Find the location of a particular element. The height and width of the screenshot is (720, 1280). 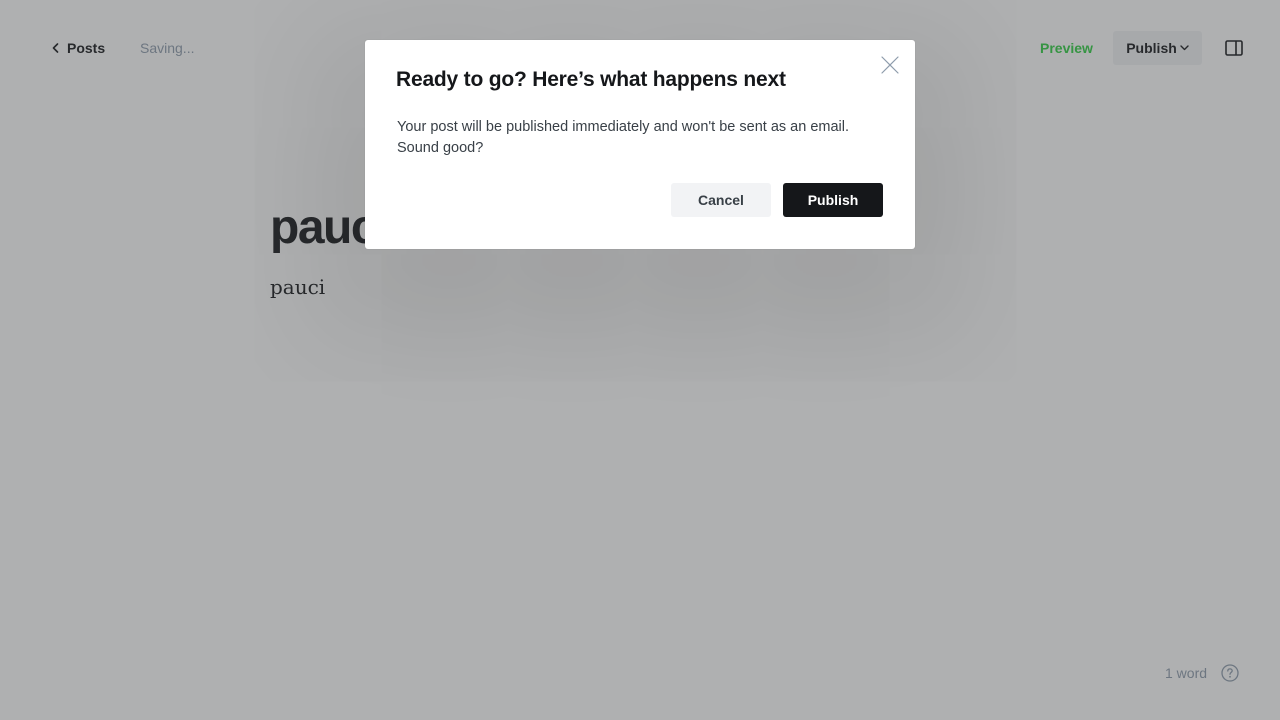

close-icon is located at coordinates (890, 65).